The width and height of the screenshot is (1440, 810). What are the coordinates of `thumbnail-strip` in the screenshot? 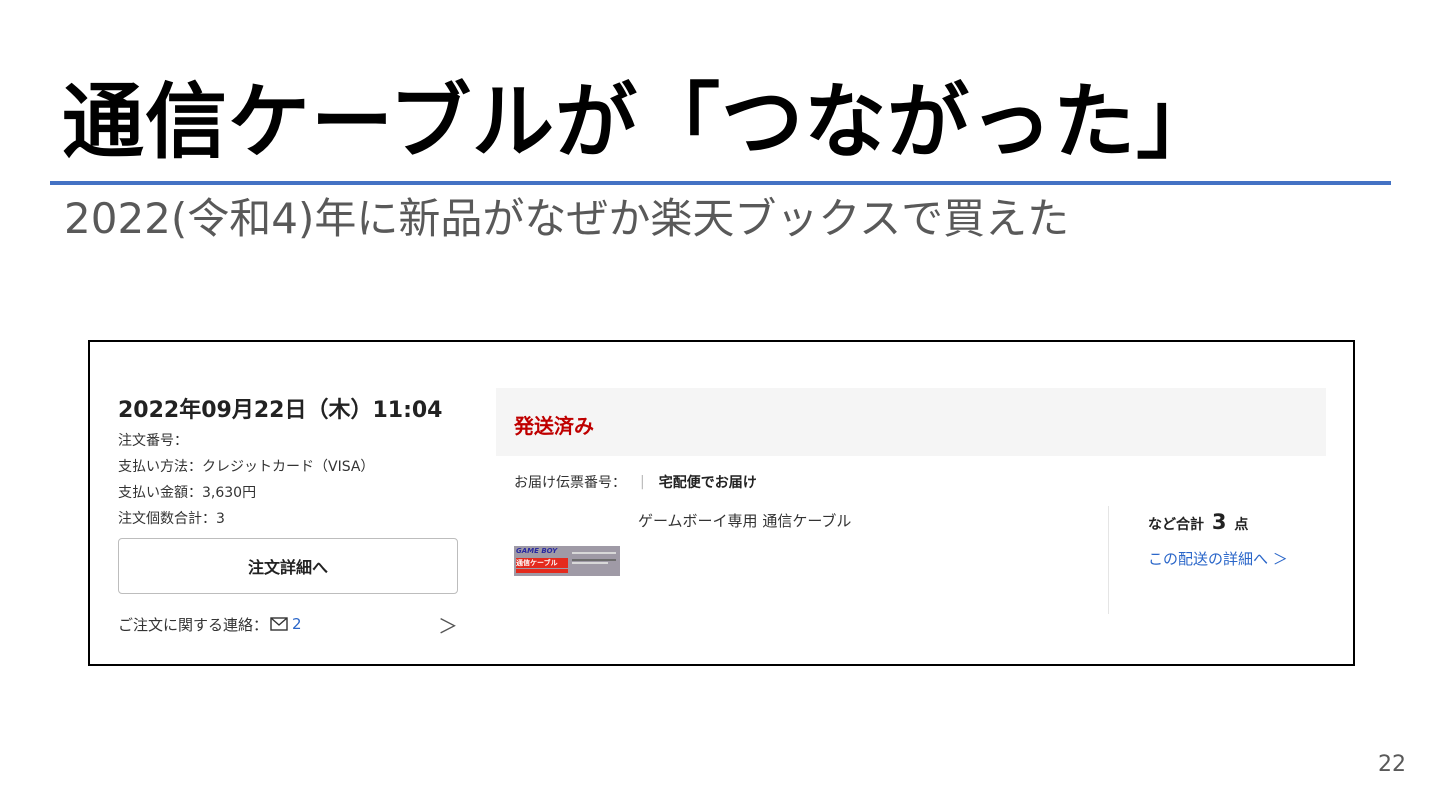 It's located at (542, 571).